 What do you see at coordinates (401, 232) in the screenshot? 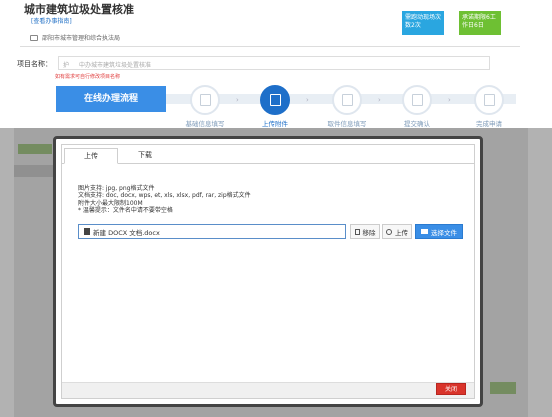
I see `upload-label: 上传` at bounding box center [401, 232].